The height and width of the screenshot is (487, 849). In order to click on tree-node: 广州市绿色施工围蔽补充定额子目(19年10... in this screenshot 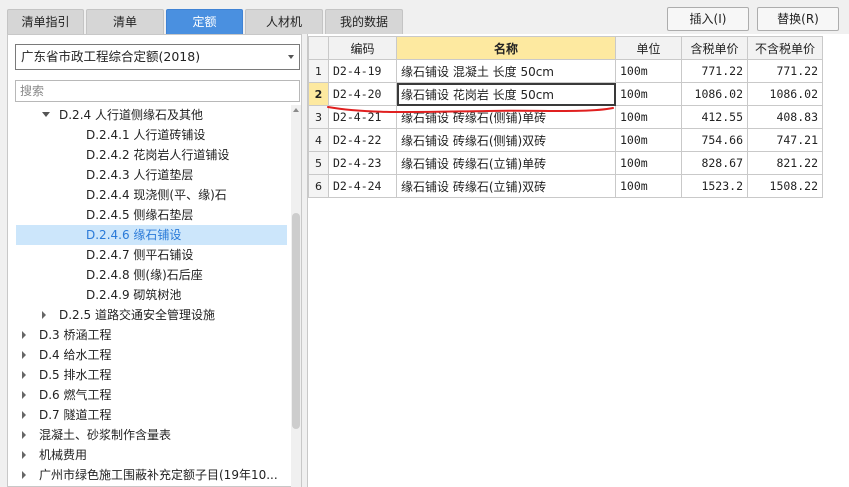, I will do `click(151, 475)`.